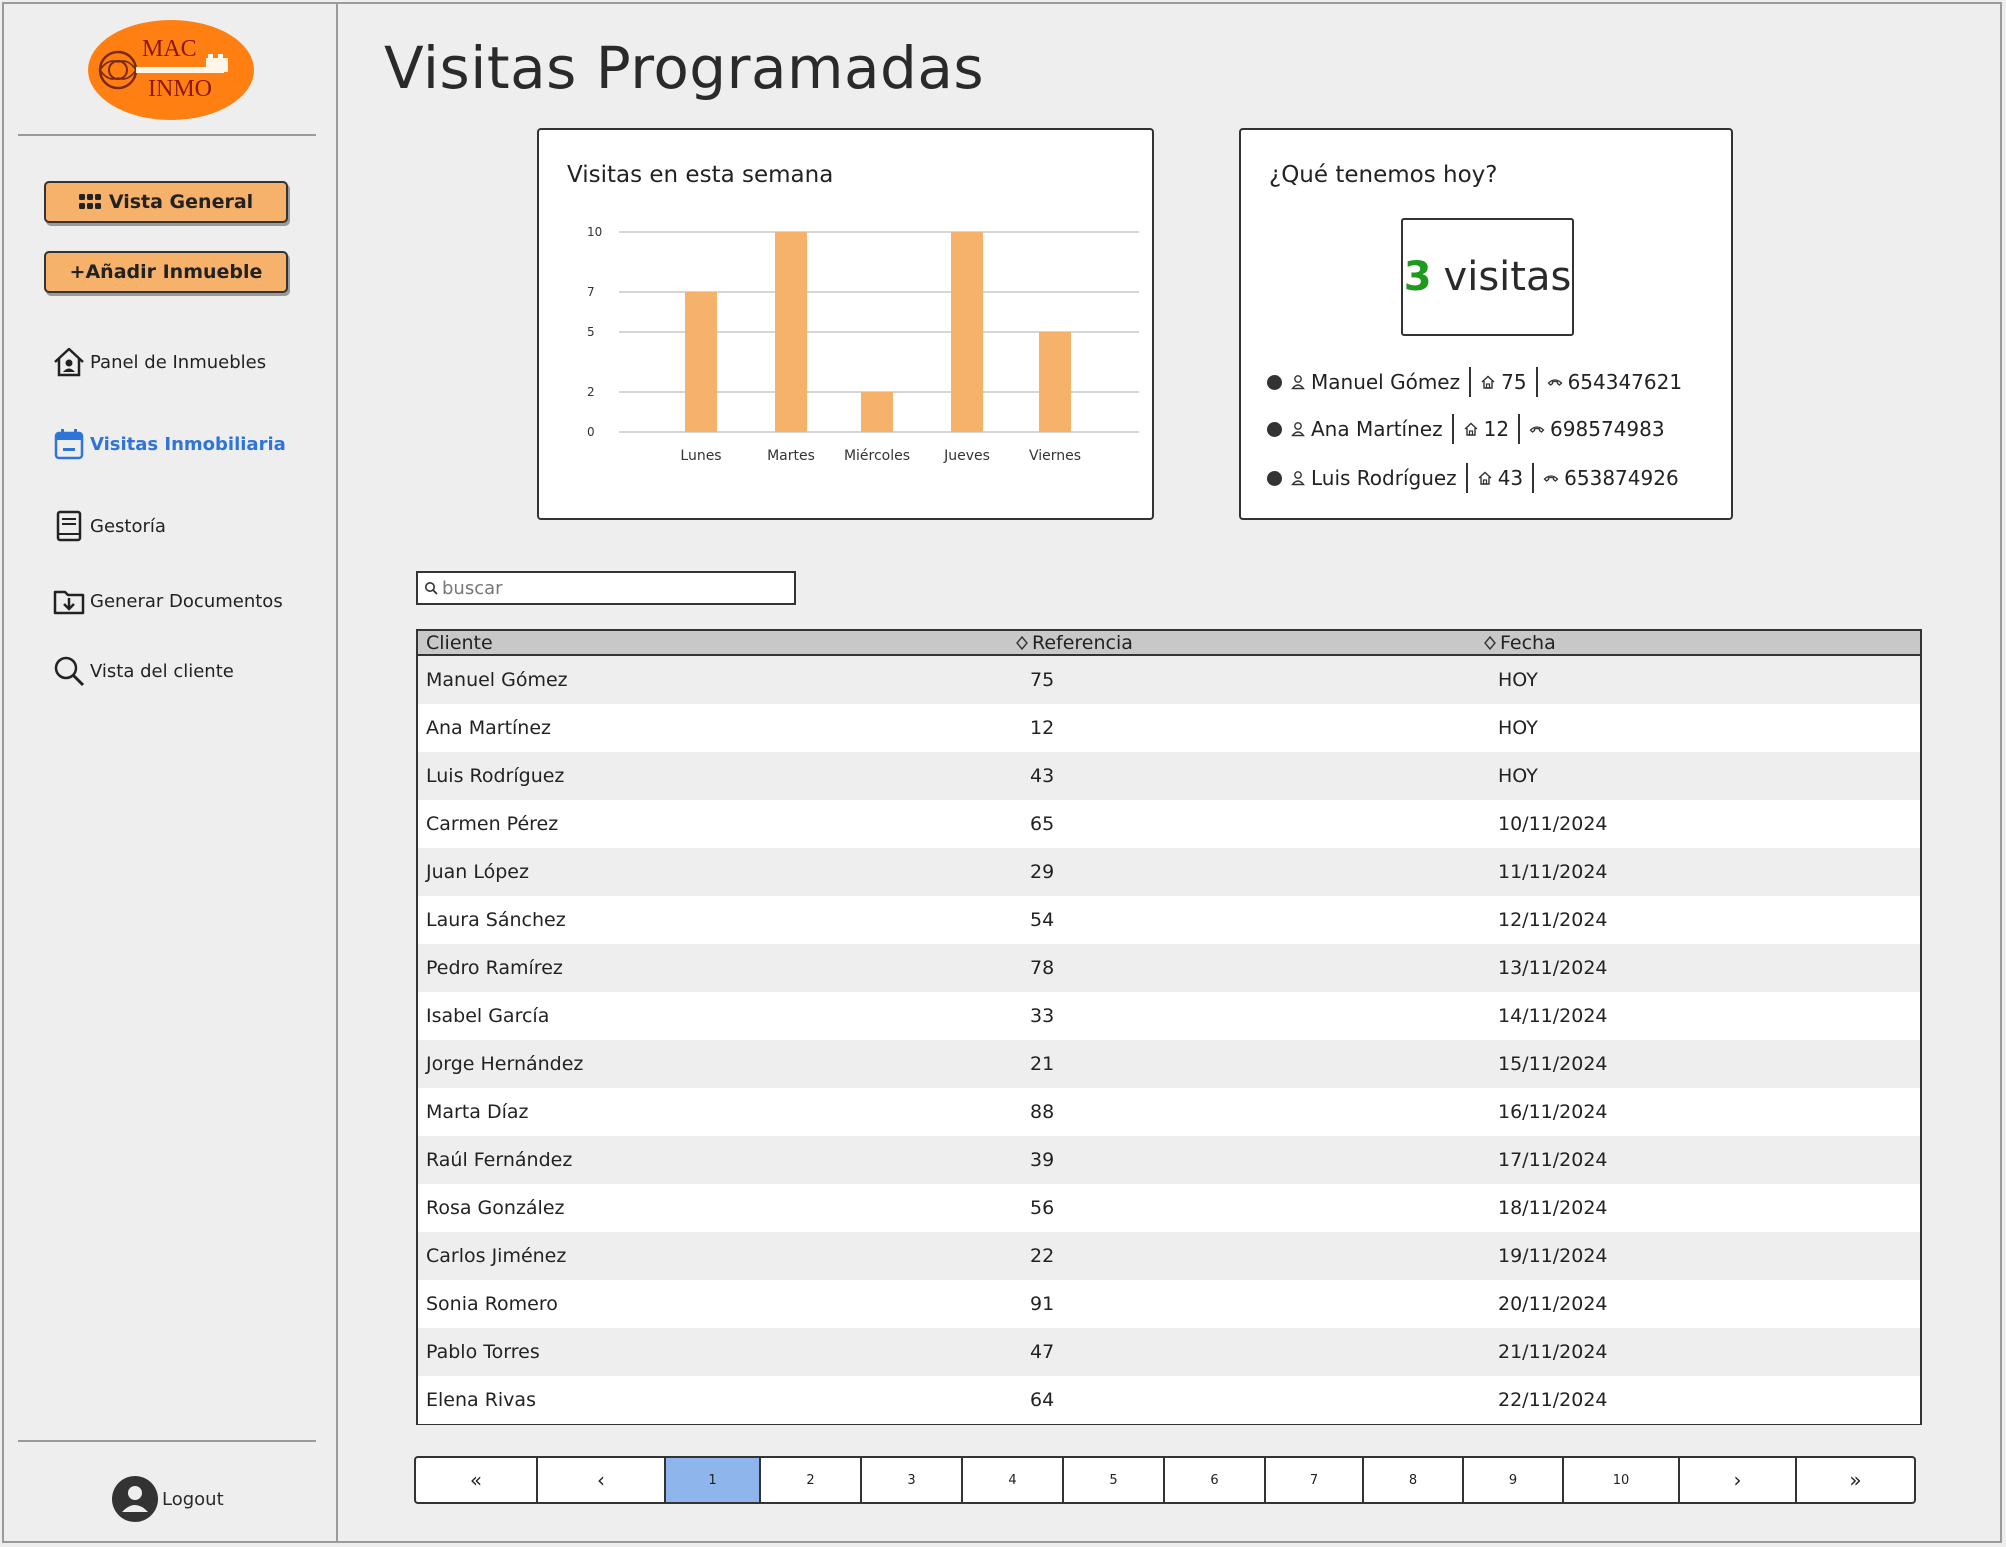  Describe the element at coordinates (1169, 776) in the screenshot. I see `table-row: Luis Rodríguez 43 HOY` at that location.